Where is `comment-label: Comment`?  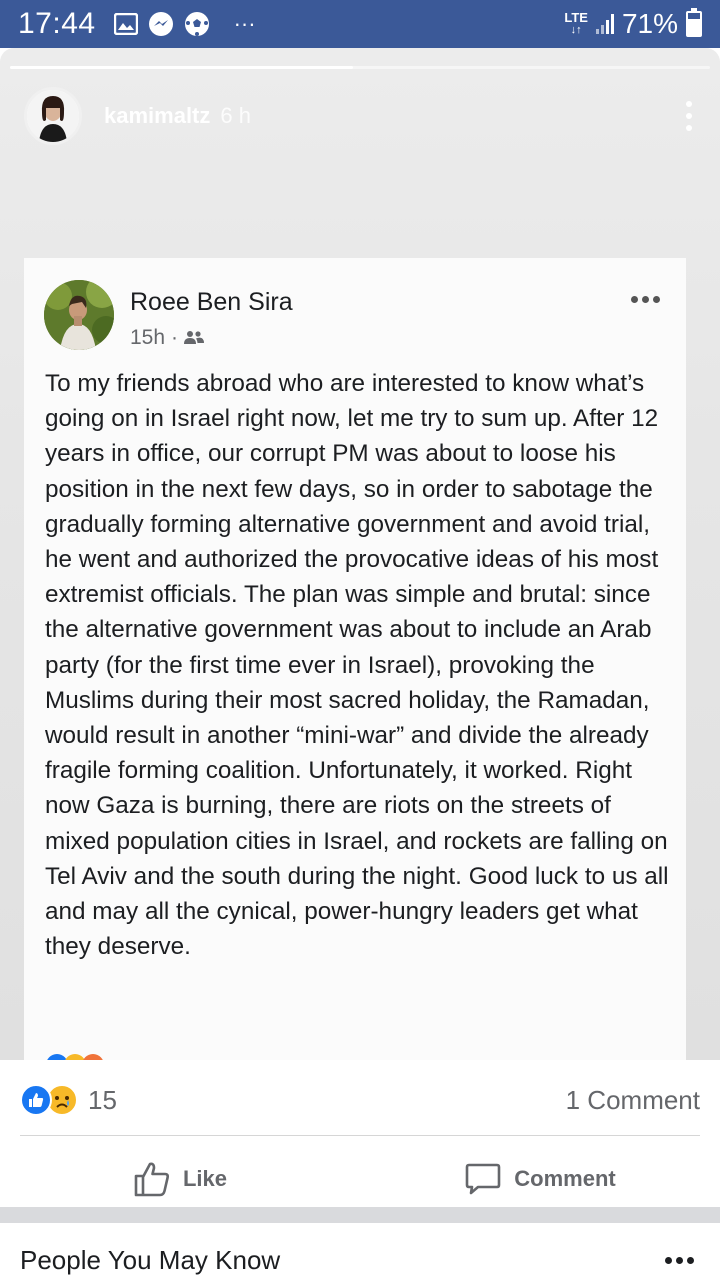 comment-label: Comment is located at coordinates (565, 1178).